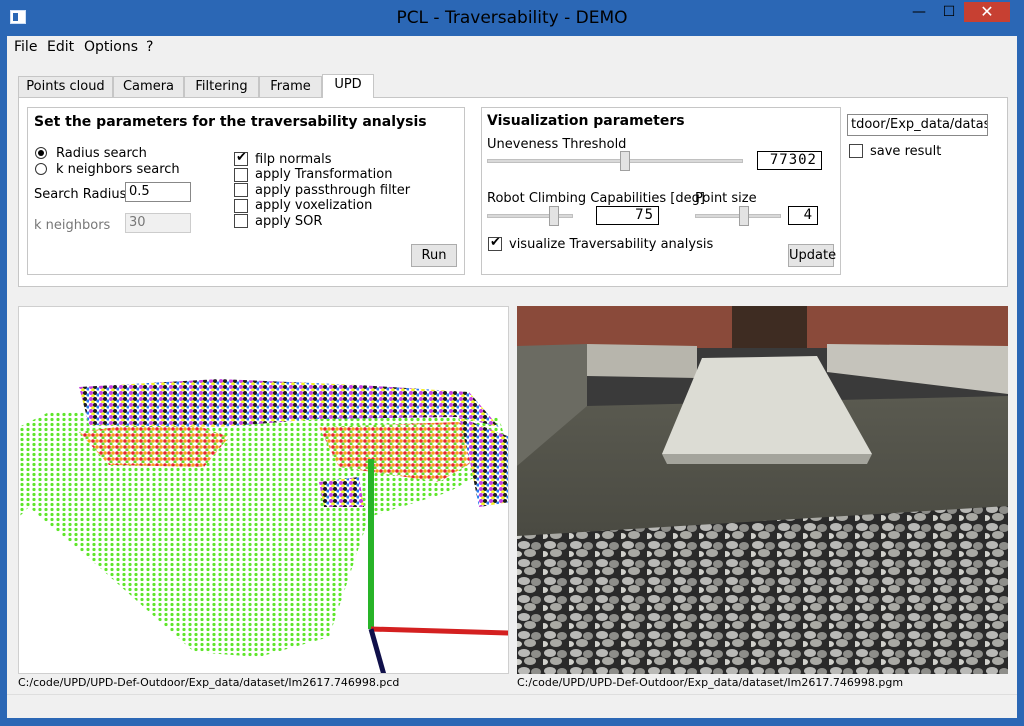 The width and height of the screenshot is (1024, 726). Describe the element at coordinates (906, 151) in the screenshot. I see `save-result-label: save result` at that location.